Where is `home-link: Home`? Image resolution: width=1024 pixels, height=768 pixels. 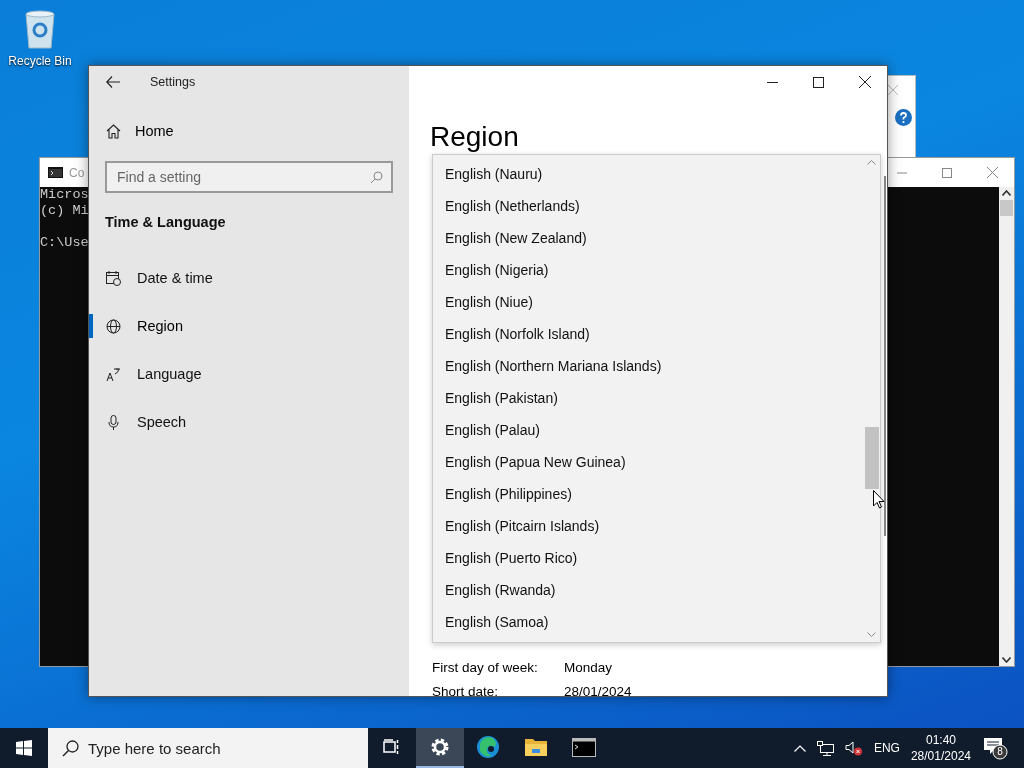 home-link: Home is located at coordinates (154, 131).